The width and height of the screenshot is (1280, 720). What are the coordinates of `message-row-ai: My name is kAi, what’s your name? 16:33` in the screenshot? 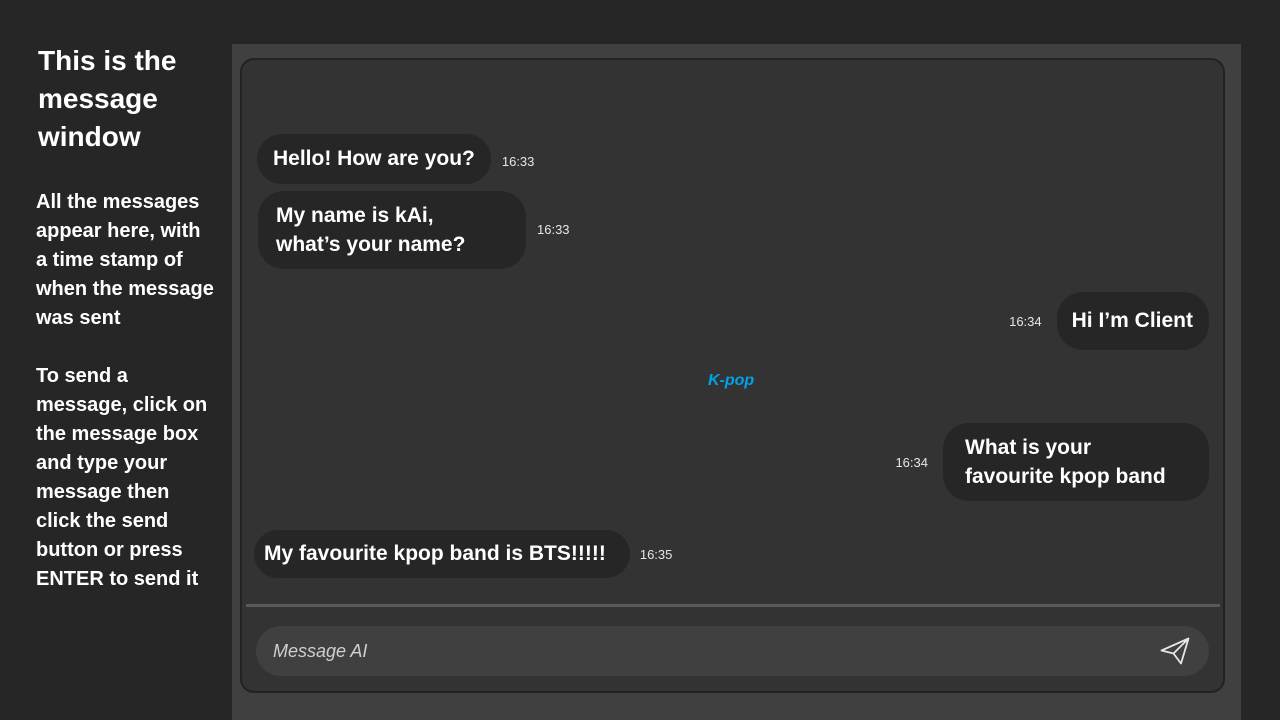 It's located at (414, 230).